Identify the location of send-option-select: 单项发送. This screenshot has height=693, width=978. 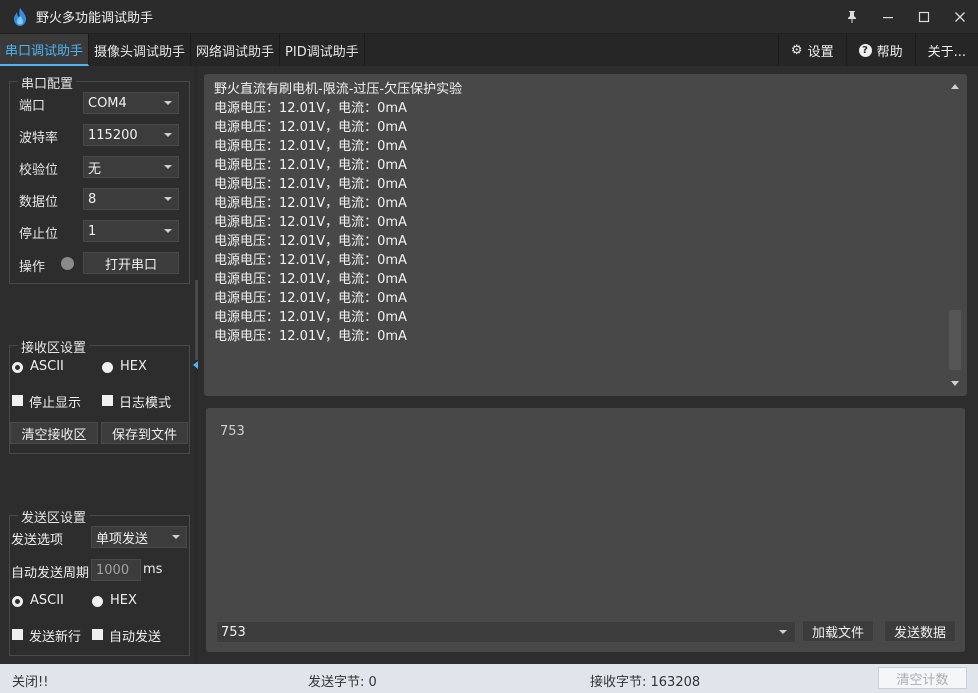
(139, 537).